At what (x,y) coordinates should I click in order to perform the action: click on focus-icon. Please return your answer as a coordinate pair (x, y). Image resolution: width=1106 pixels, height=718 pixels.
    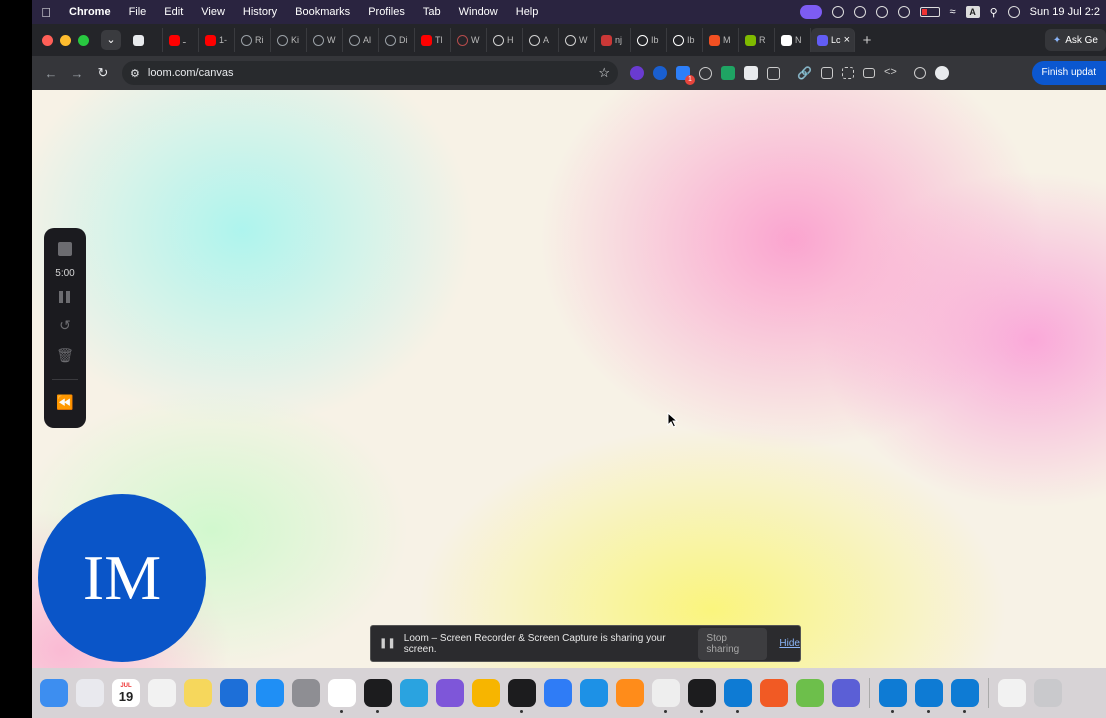
    Looking at the image, I should click on (881, 12).